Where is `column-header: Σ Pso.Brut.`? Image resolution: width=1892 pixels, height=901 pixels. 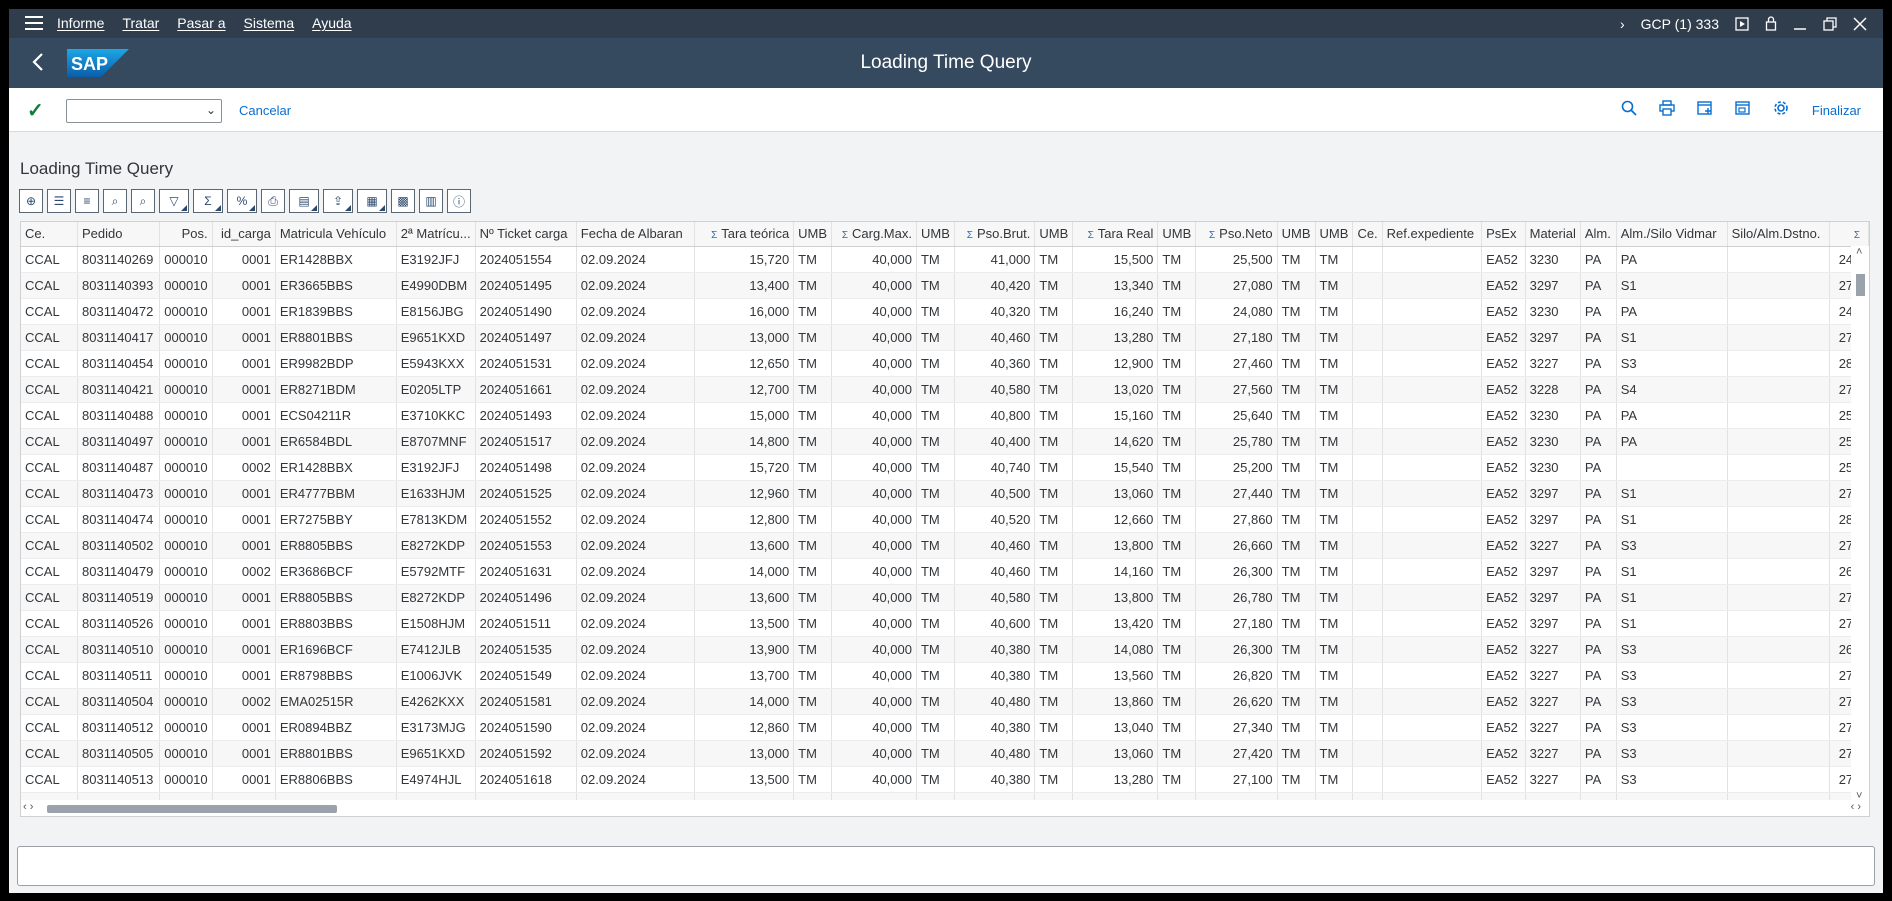
column-header: Σ Pso.Brut. is located at coordinates (995, 234).